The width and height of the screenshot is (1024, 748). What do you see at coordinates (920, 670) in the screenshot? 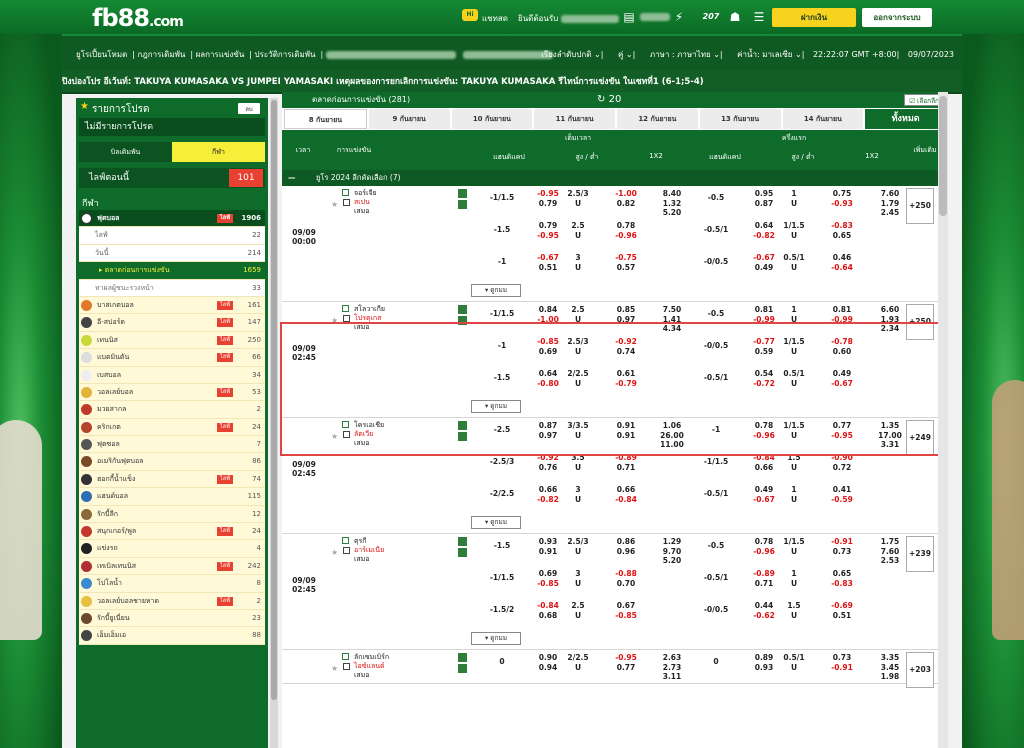
I see `more-markets-button: +203` at bounding box center [920, 670].